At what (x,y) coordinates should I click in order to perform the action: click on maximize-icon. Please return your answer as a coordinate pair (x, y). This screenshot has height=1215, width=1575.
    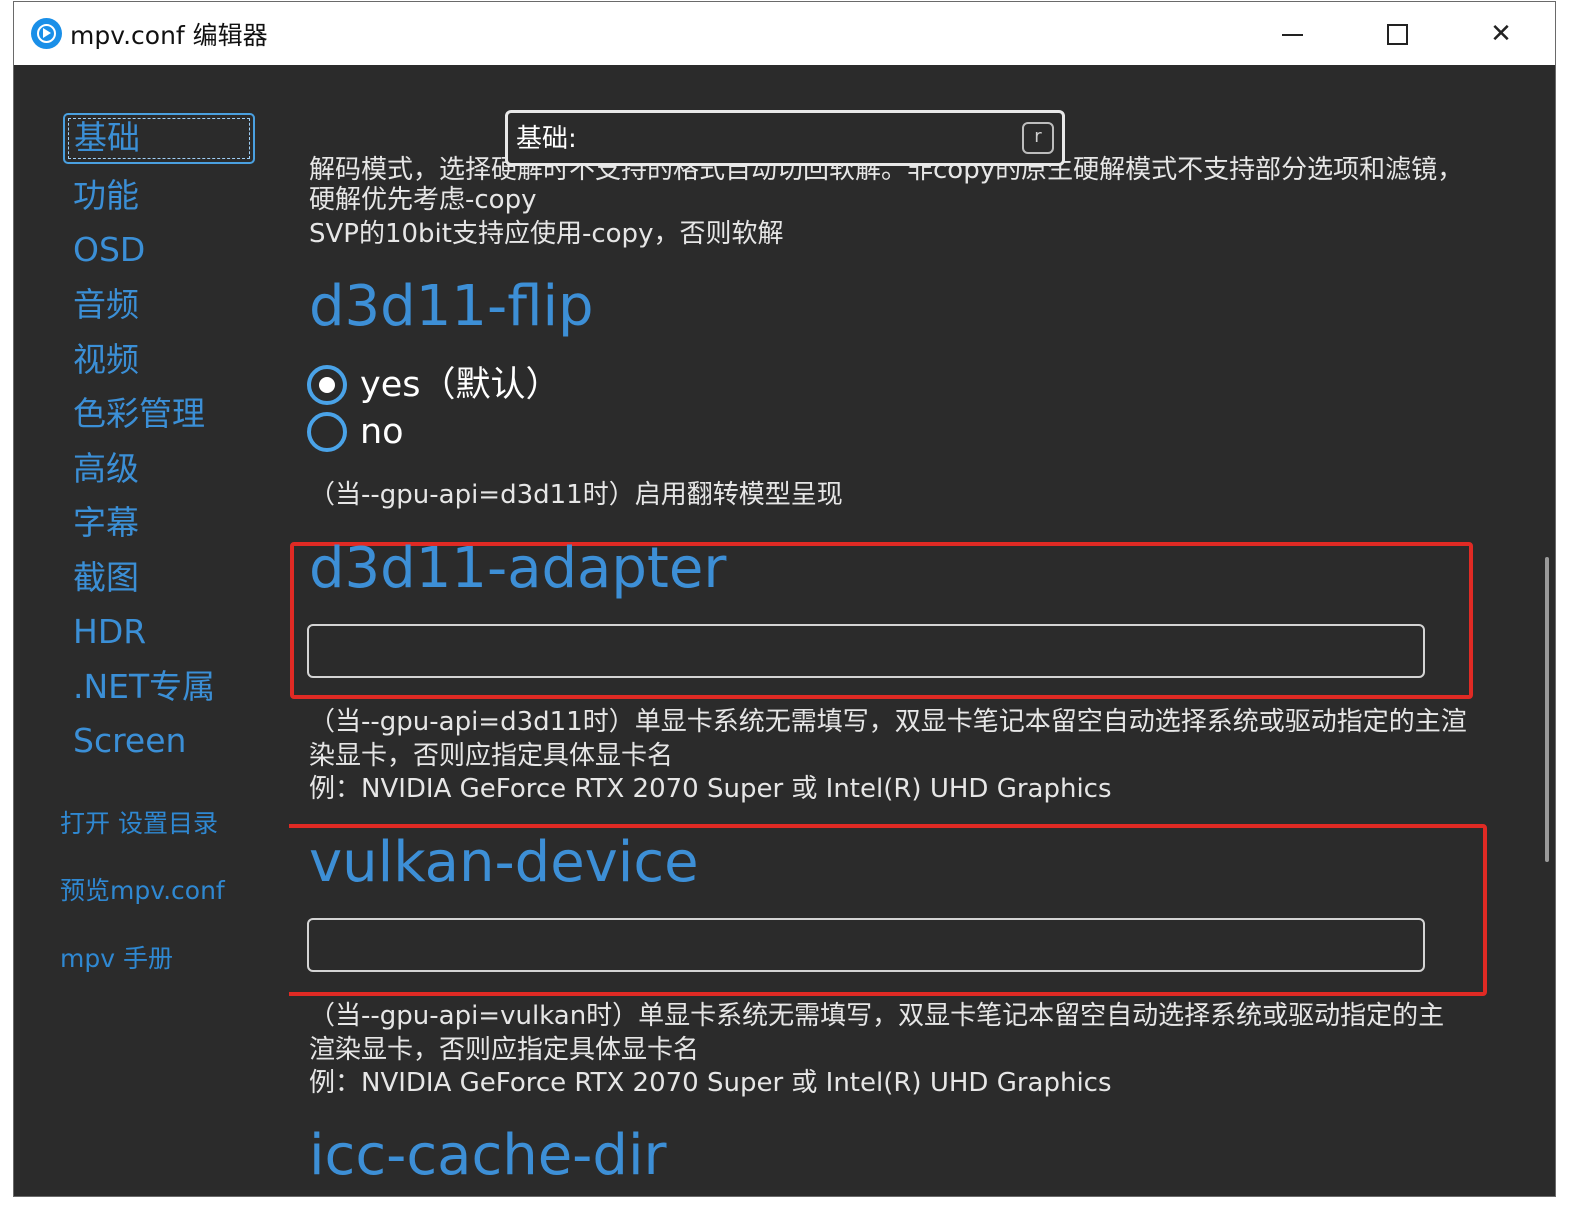
    Looking at the image, I should click on (1397, 34).